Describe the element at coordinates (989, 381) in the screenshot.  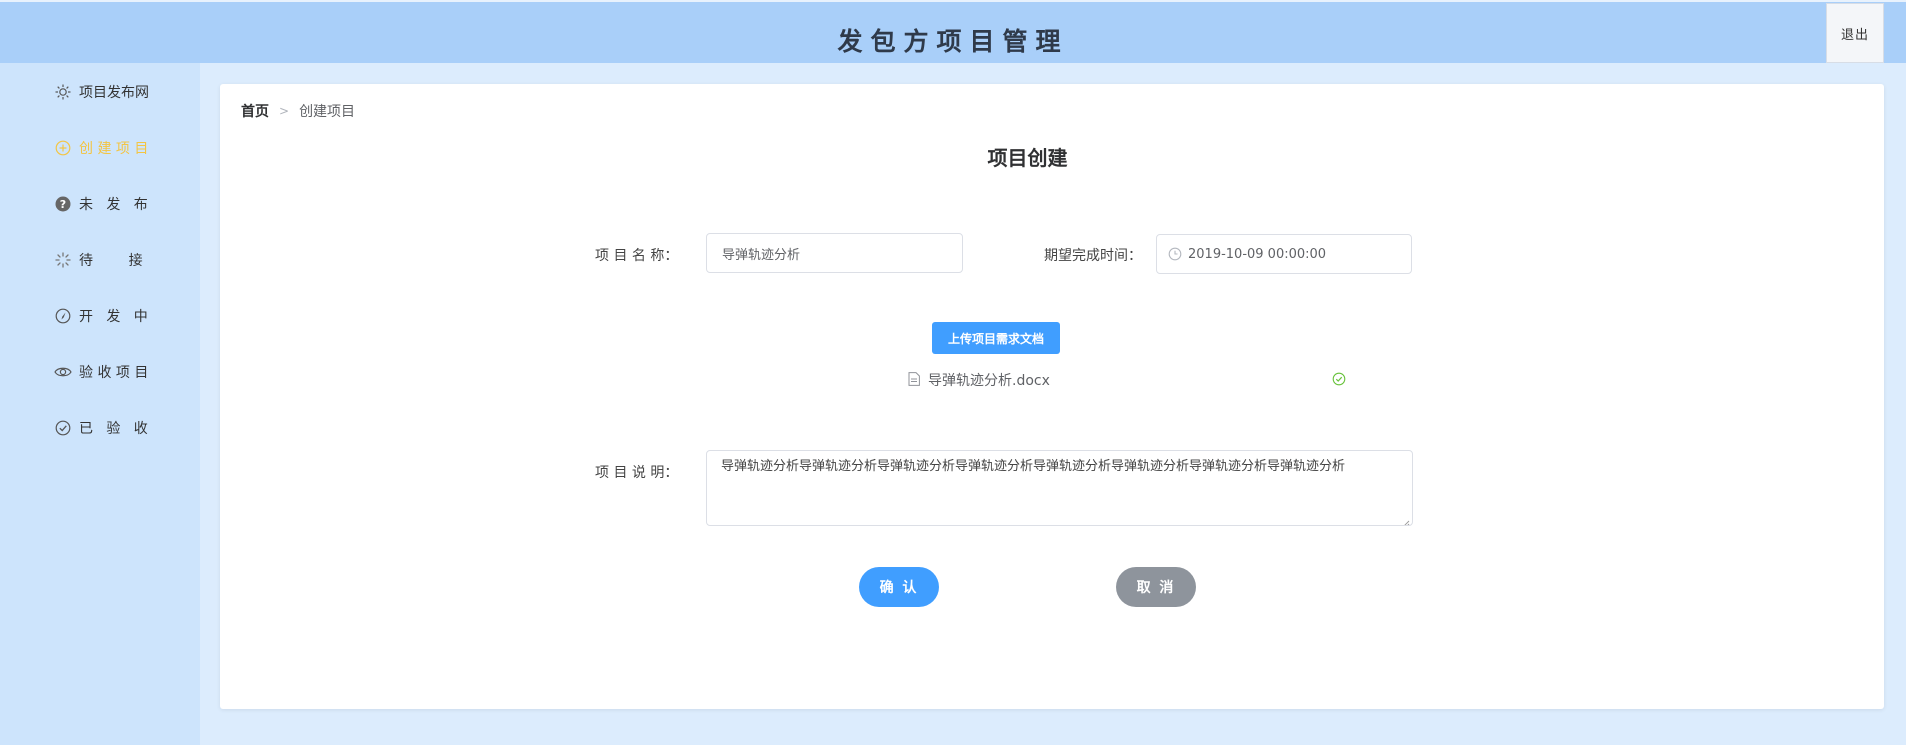
I see `uploaded-file-name: 导弹轨迹分析.docx` at that location.